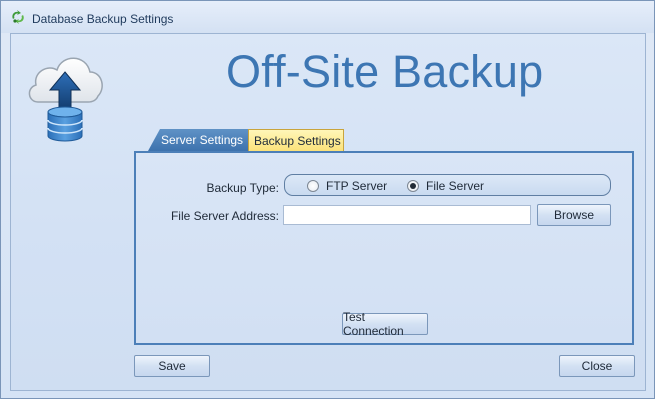  Describe the element at coordinates (413, 186) in the screenshot. I see `radio-checked-icon` at that location.